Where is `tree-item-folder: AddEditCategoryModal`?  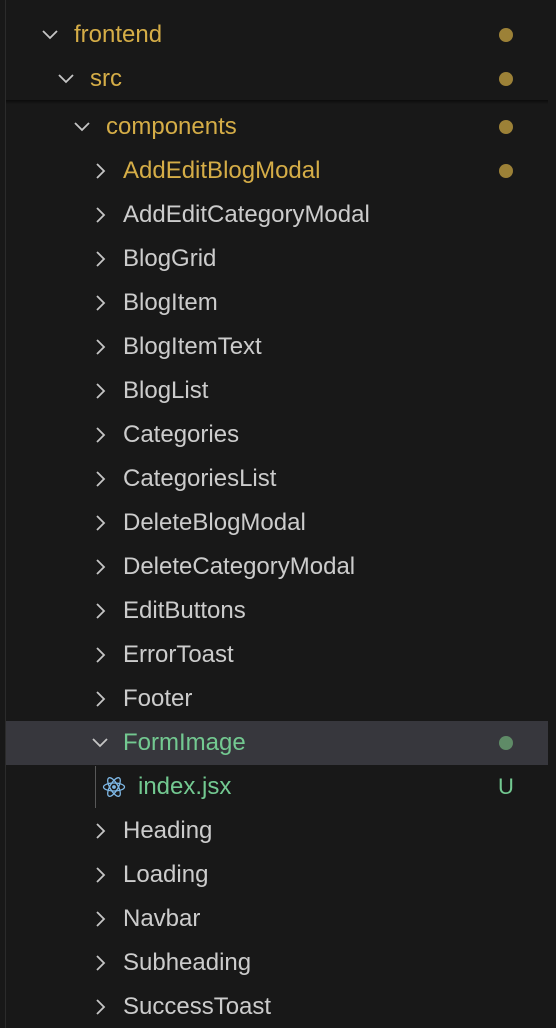
tree-item-folder: AddEditCategoryModal is located at coordinates (274, 215).